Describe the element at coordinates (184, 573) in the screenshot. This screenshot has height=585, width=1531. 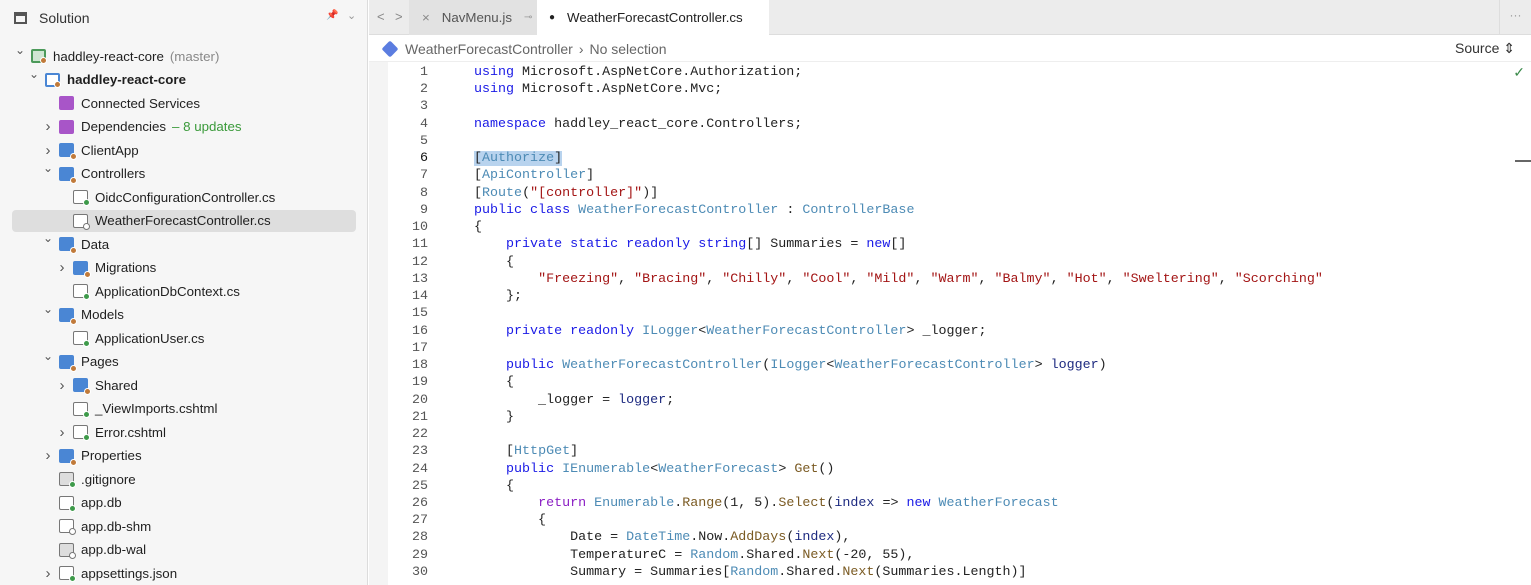
I see `tree-item: › appsettings.json` at that location.